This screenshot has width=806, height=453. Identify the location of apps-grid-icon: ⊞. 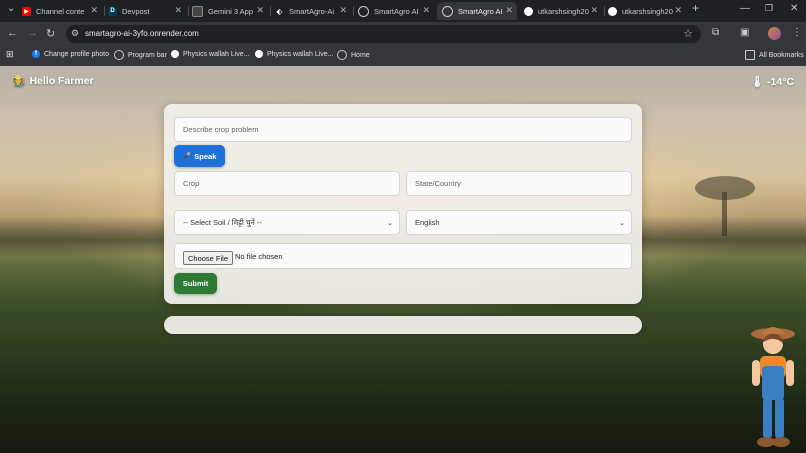
(10, 54).